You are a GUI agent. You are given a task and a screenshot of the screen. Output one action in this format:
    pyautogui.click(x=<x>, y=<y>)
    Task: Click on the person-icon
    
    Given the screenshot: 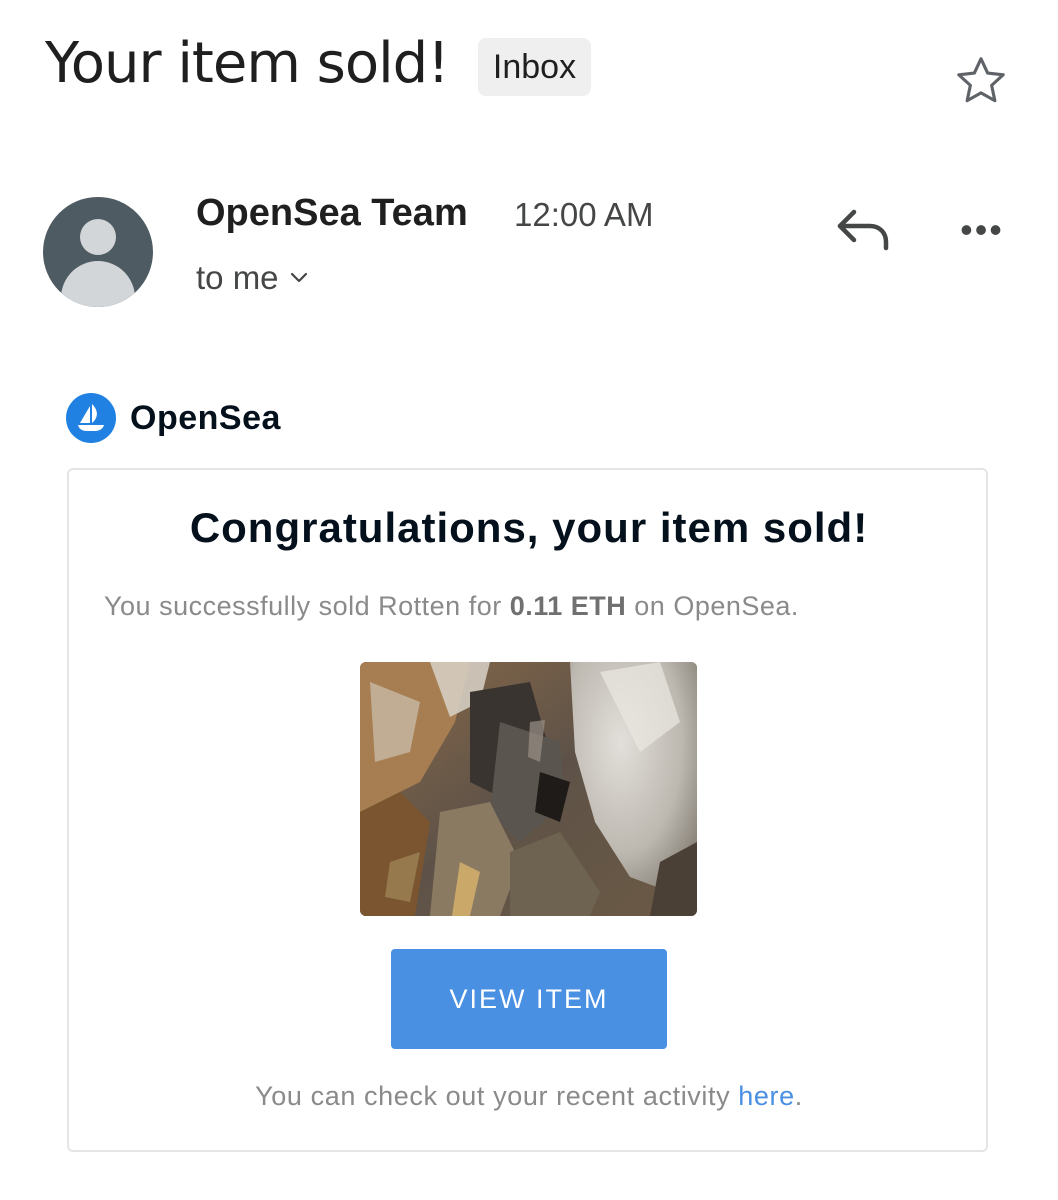 What is the action you would take?
    pyautogui.click(x=98, y=237)
    